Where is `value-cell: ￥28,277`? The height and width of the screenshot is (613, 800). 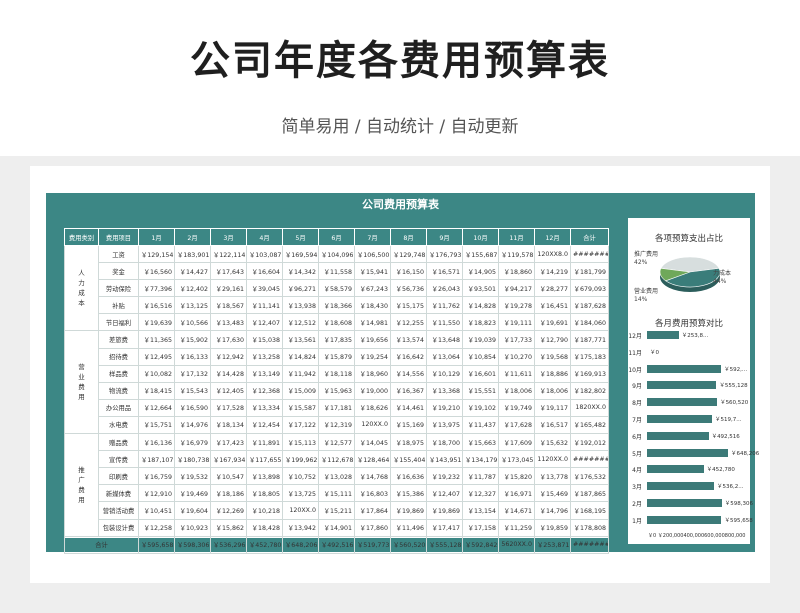
value-cell: ￥28,277 is located at coordinates (552, 288).